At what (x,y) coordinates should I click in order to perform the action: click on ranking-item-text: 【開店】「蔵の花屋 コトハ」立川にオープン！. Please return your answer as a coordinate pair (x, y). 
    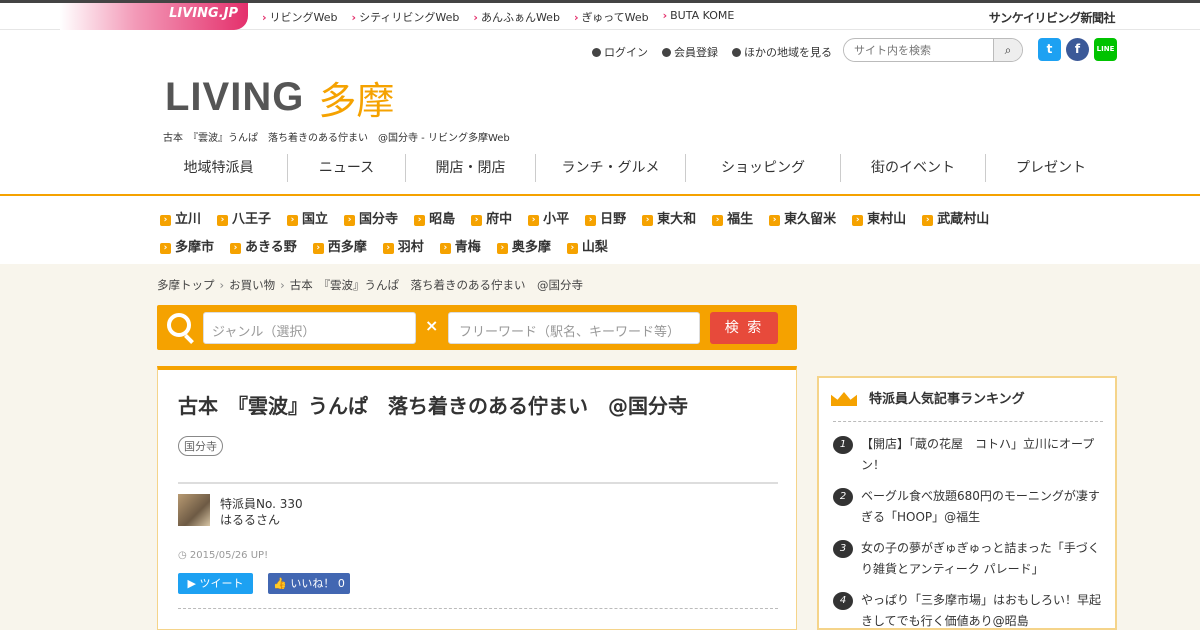
    Looking at the image, I should click on (978, 454).